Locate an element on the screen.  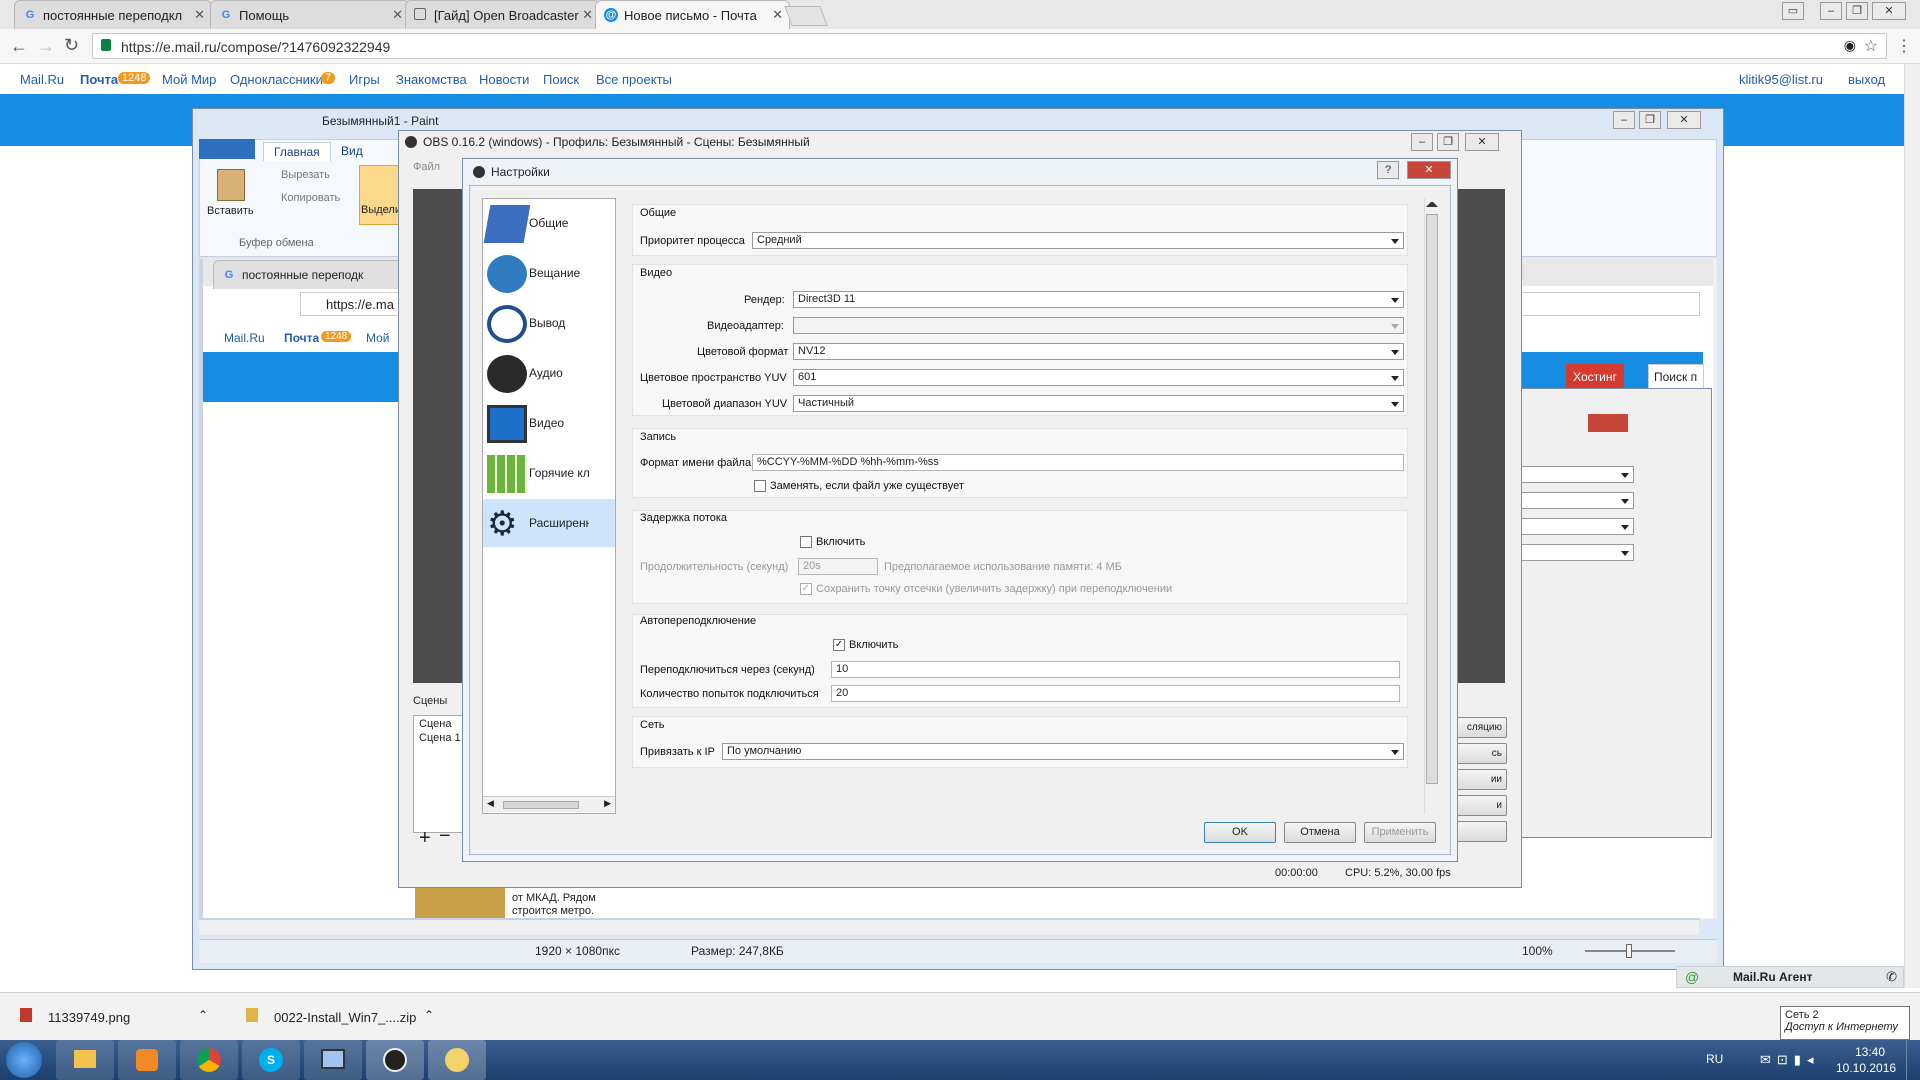
start-button is located at coordinates (24, 1060).